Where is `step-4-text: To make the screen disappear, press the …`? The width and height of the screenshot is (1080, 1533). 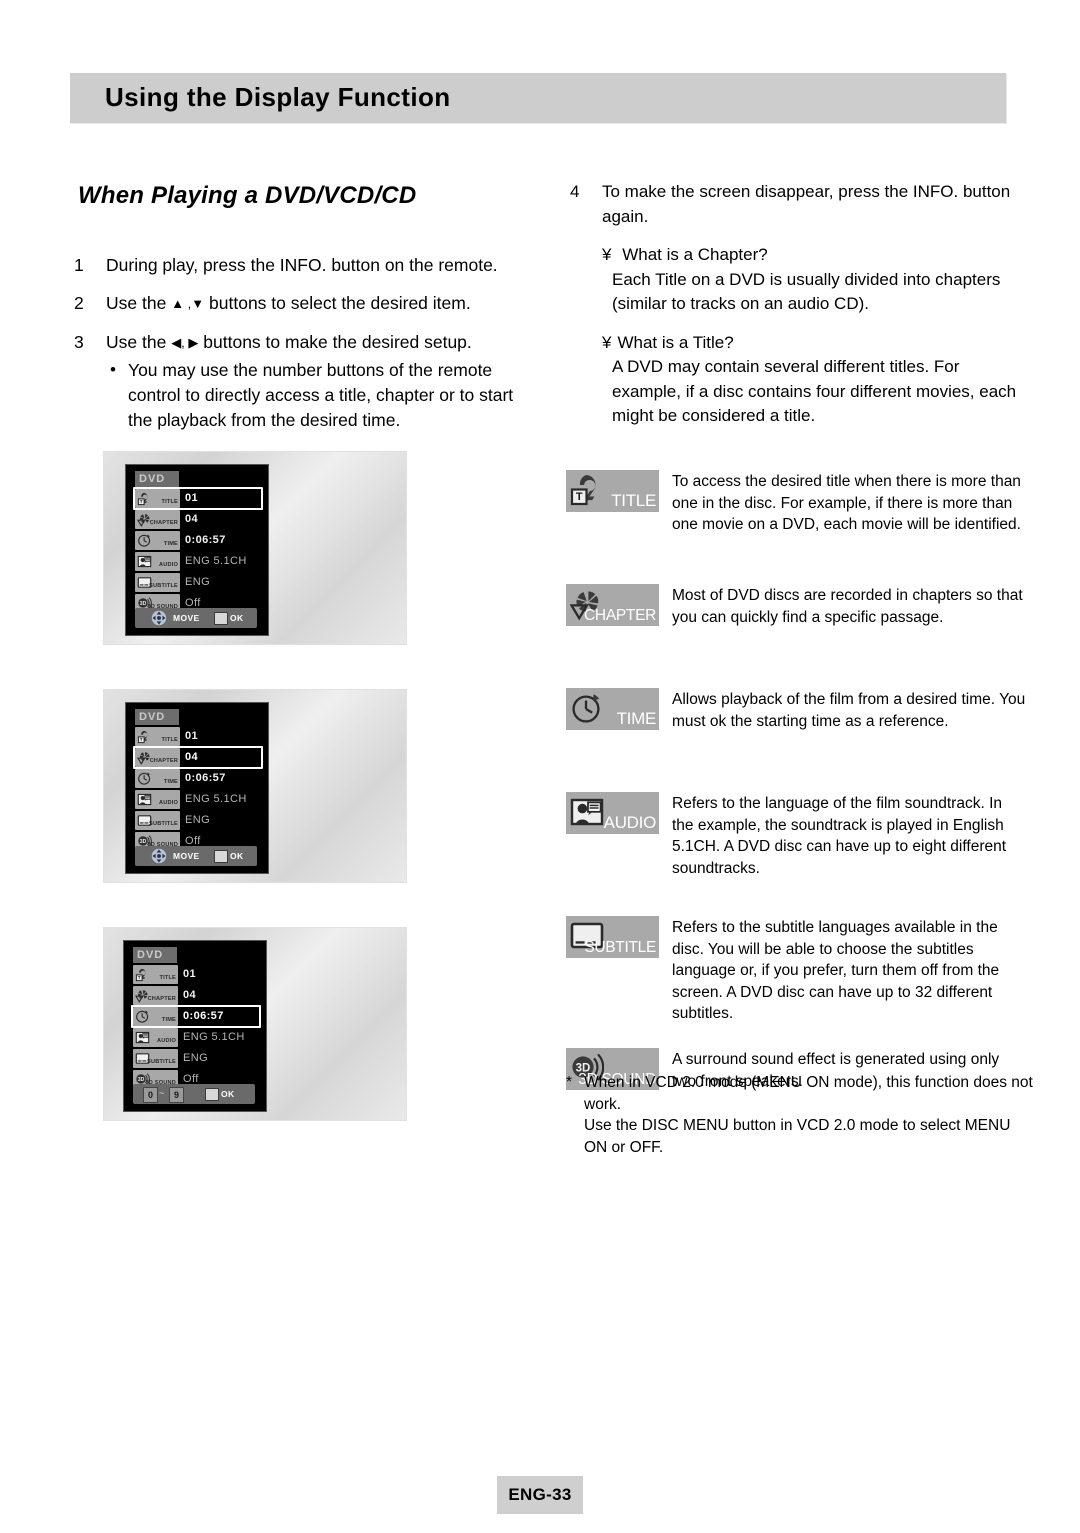
step-4-text: To make the screen disappear, press the … is located at coordinates (806, 204).